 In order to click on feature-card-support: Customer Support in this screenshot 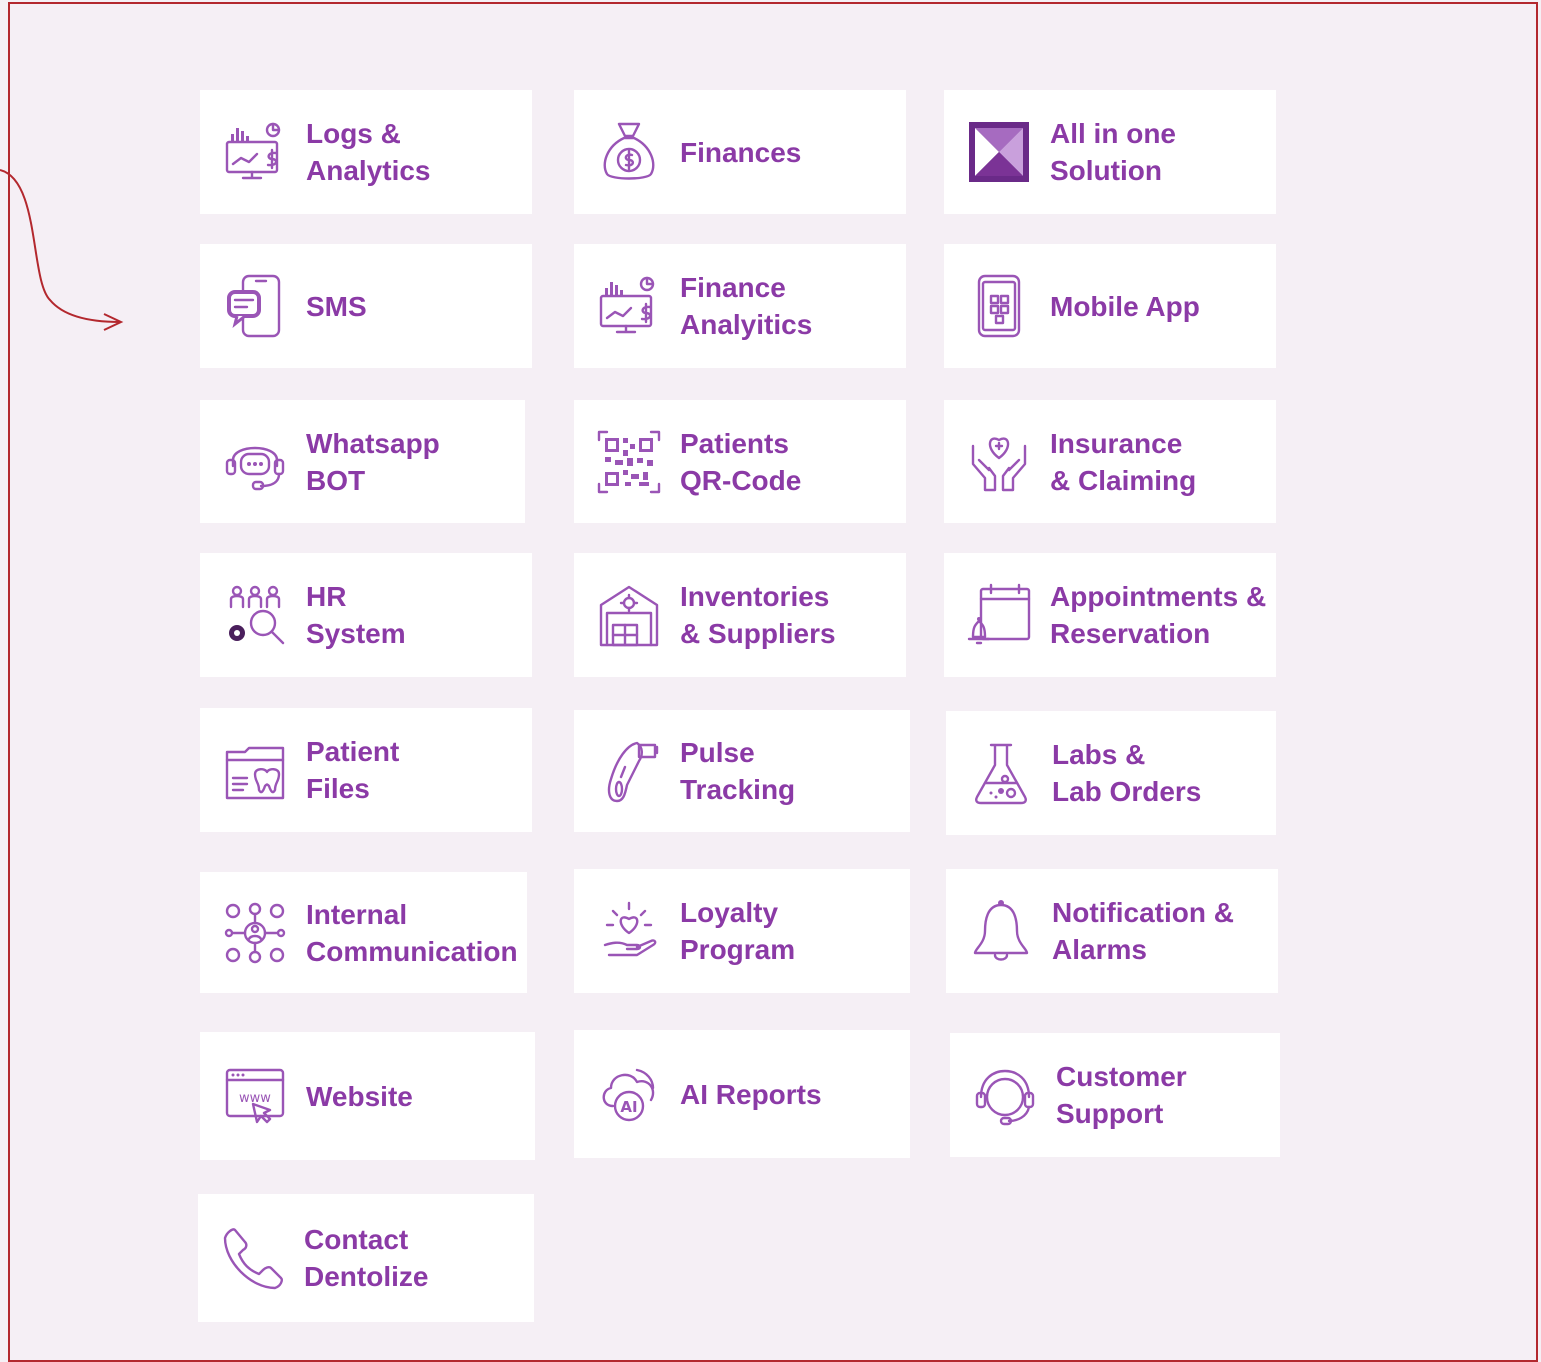, I will do `click(1115, 1095)`.